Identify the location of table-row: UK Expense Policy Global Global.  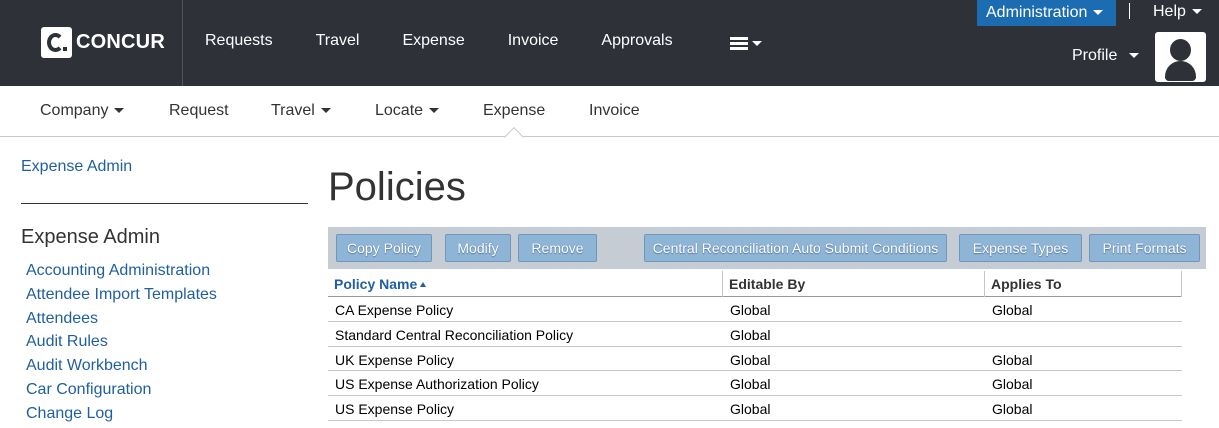
(755, 359).